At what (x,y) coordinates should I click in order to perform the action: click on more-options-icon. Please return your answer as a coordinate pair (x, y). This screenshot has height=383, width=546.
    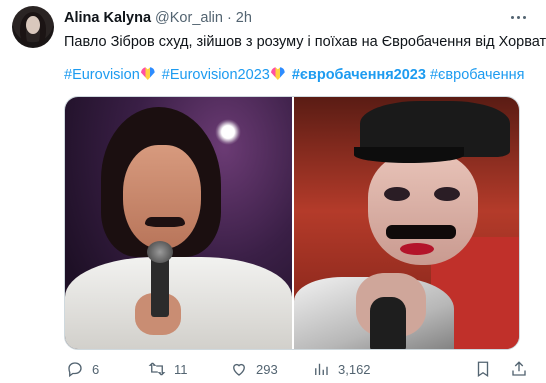
    Looking at the image, I should click on (518, 17).